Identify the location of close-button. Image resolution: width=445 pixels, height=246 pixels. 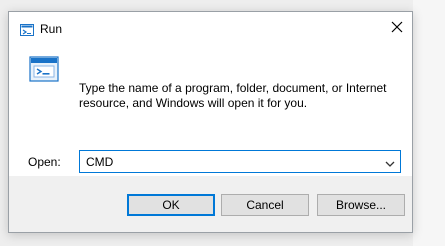
(397, 27).